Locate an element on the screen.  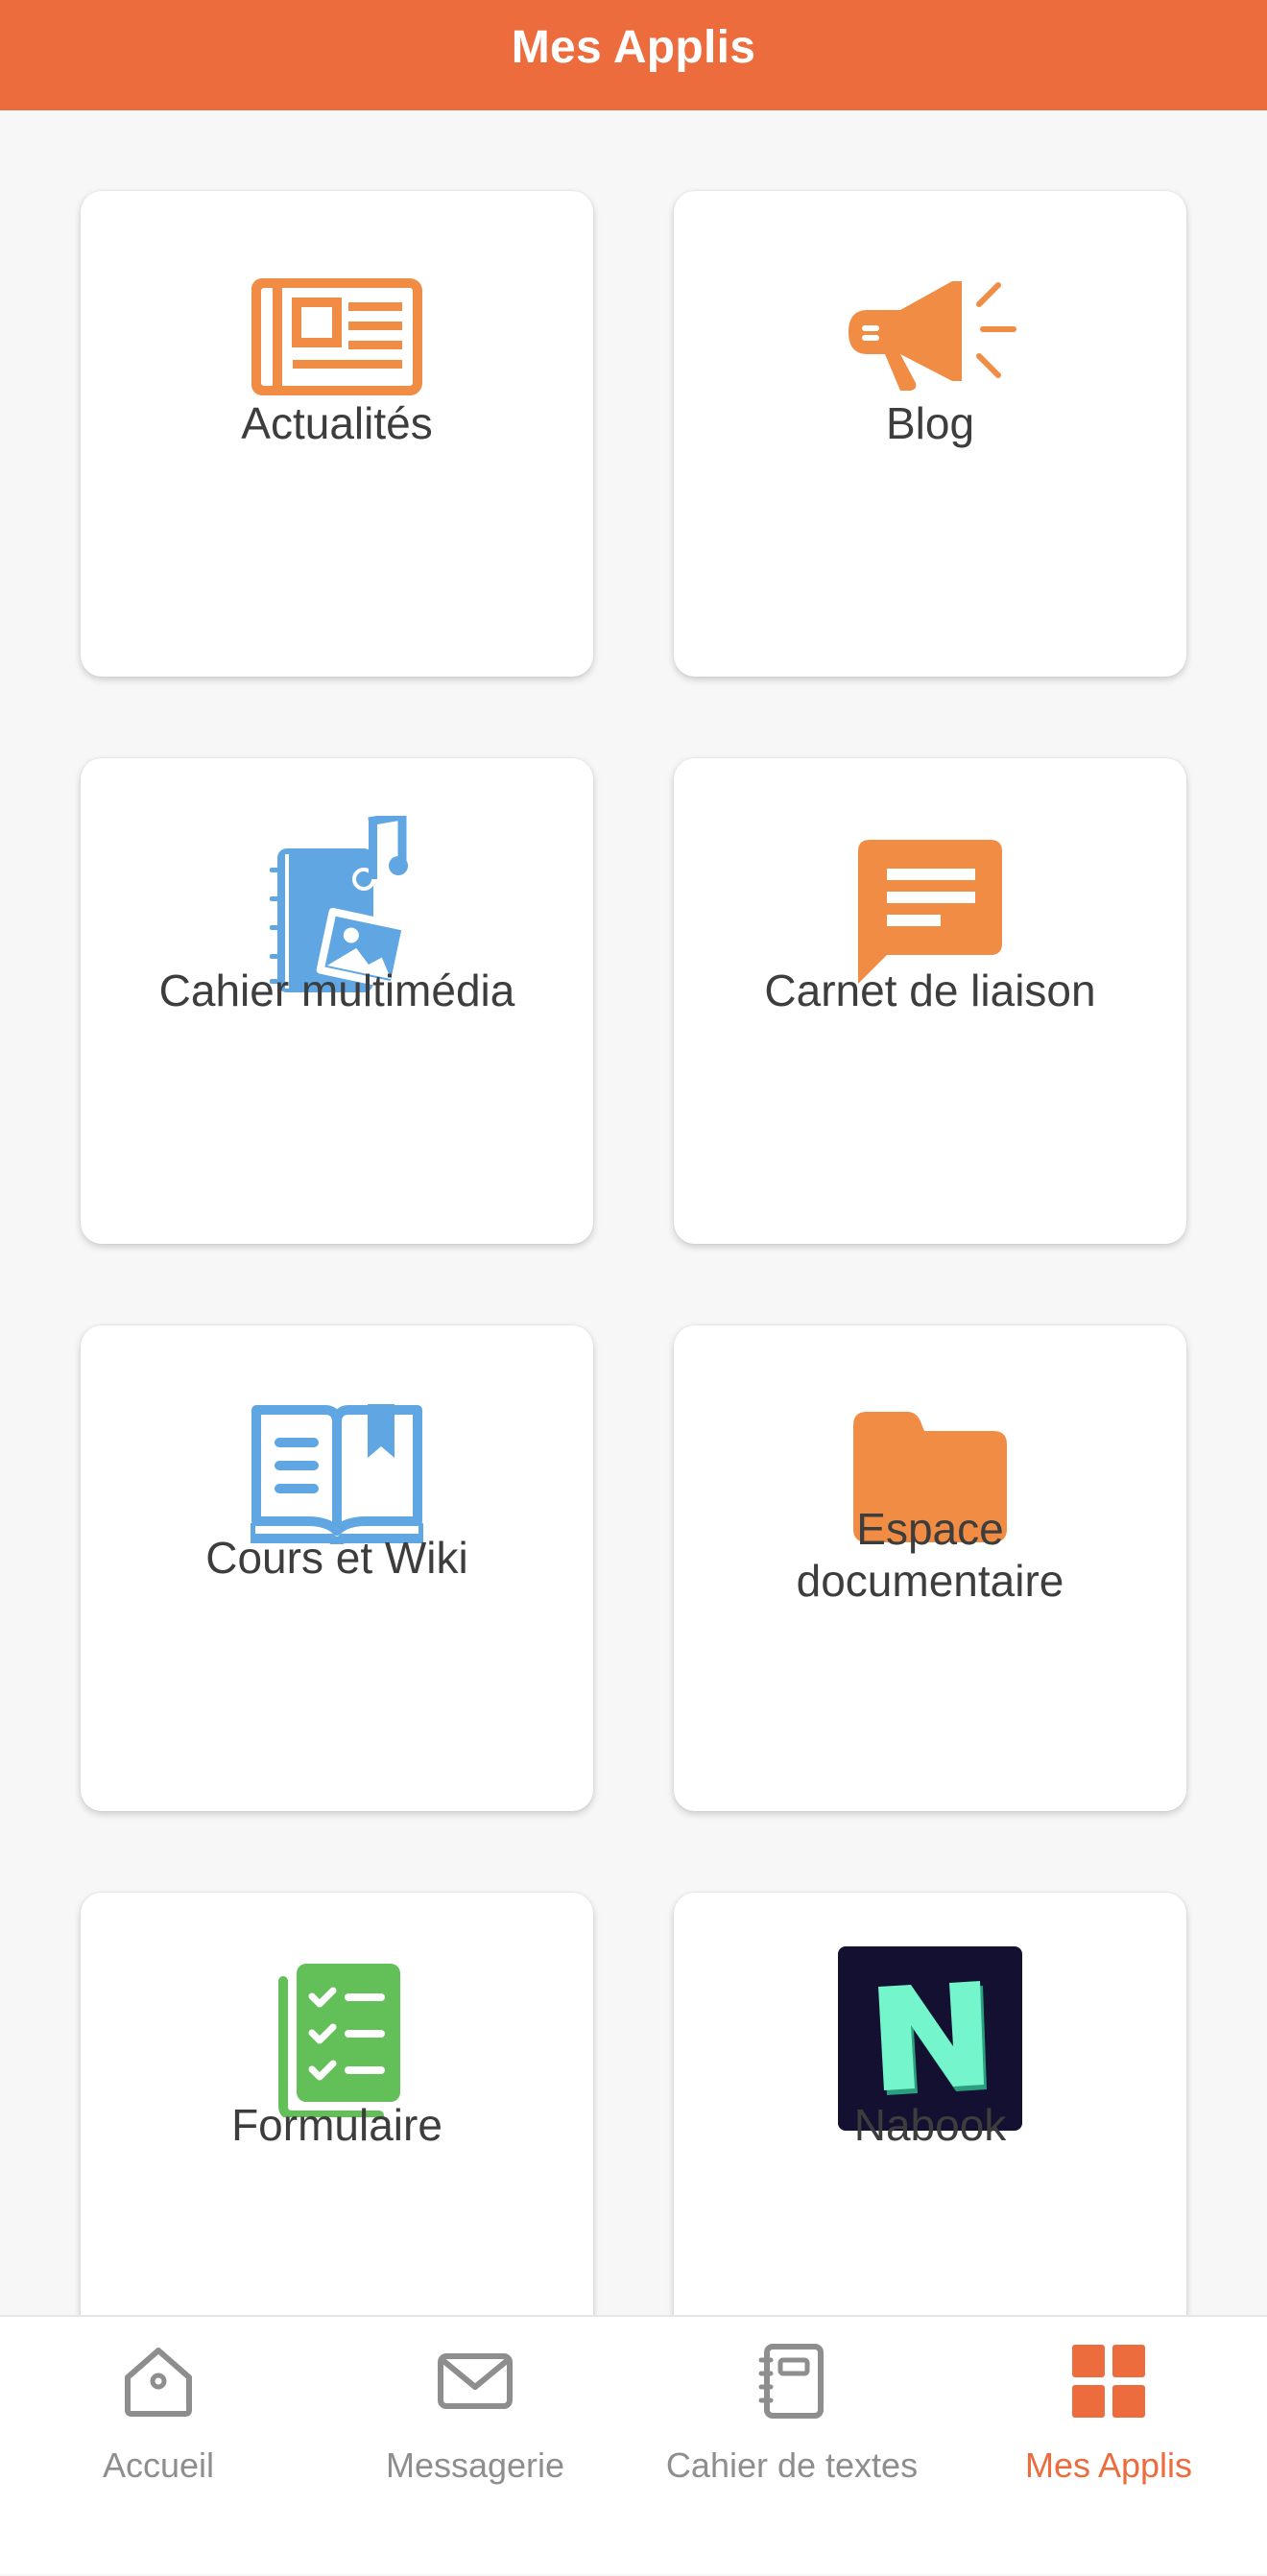
app-label: Cours et Wiki is located at coordinates (336, 1558).